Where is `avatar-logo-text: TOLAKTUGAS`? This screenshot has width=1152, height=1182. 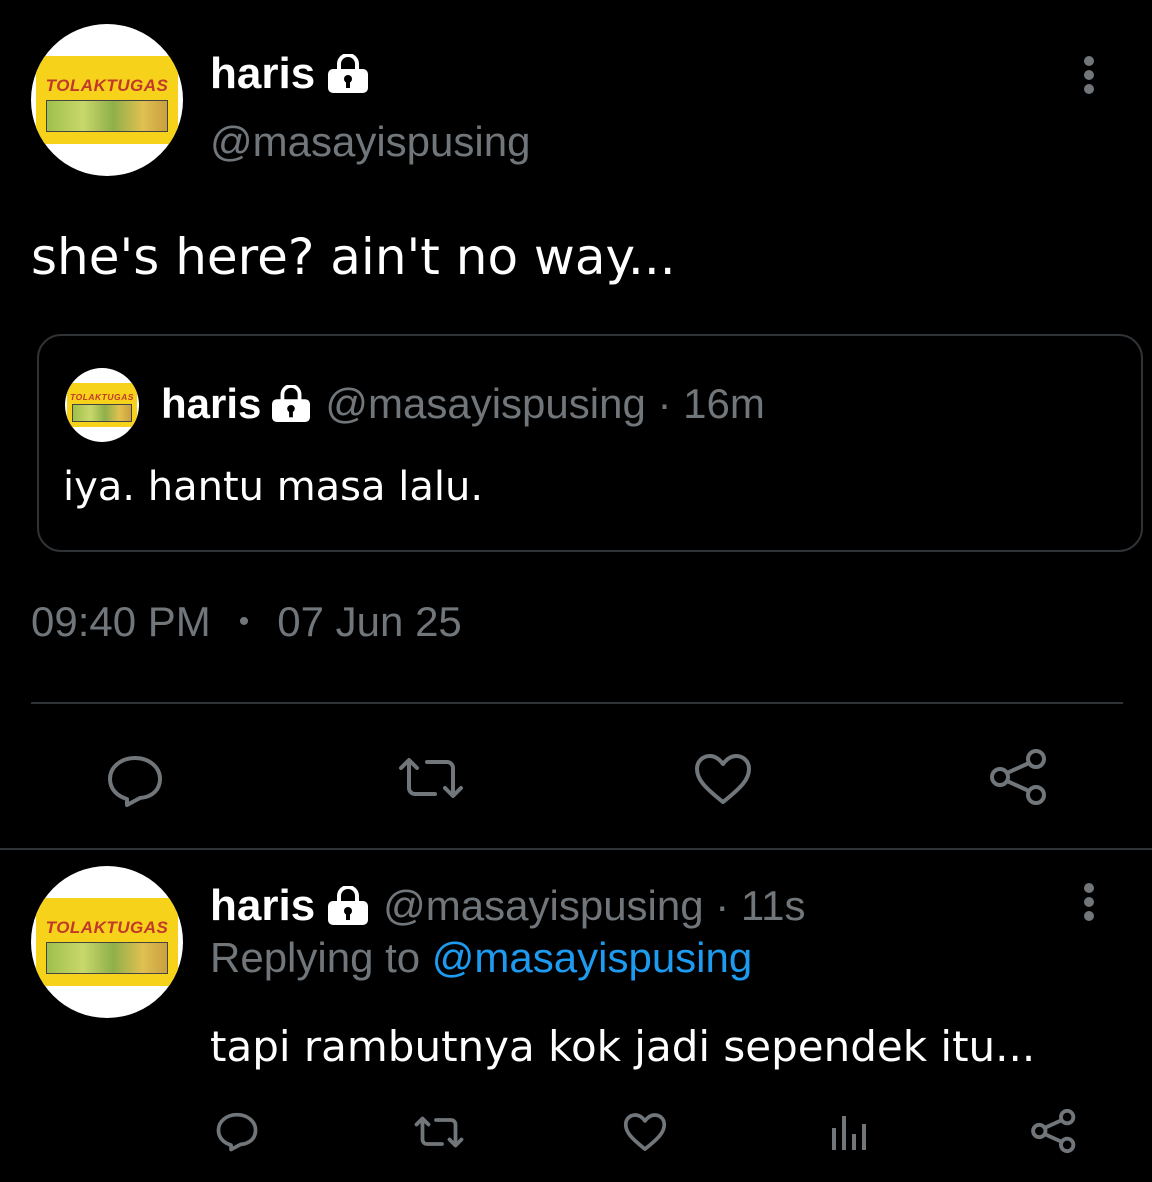 avatar-logo-text: TOLAKTUGAS is located at coordinates (107, 85).